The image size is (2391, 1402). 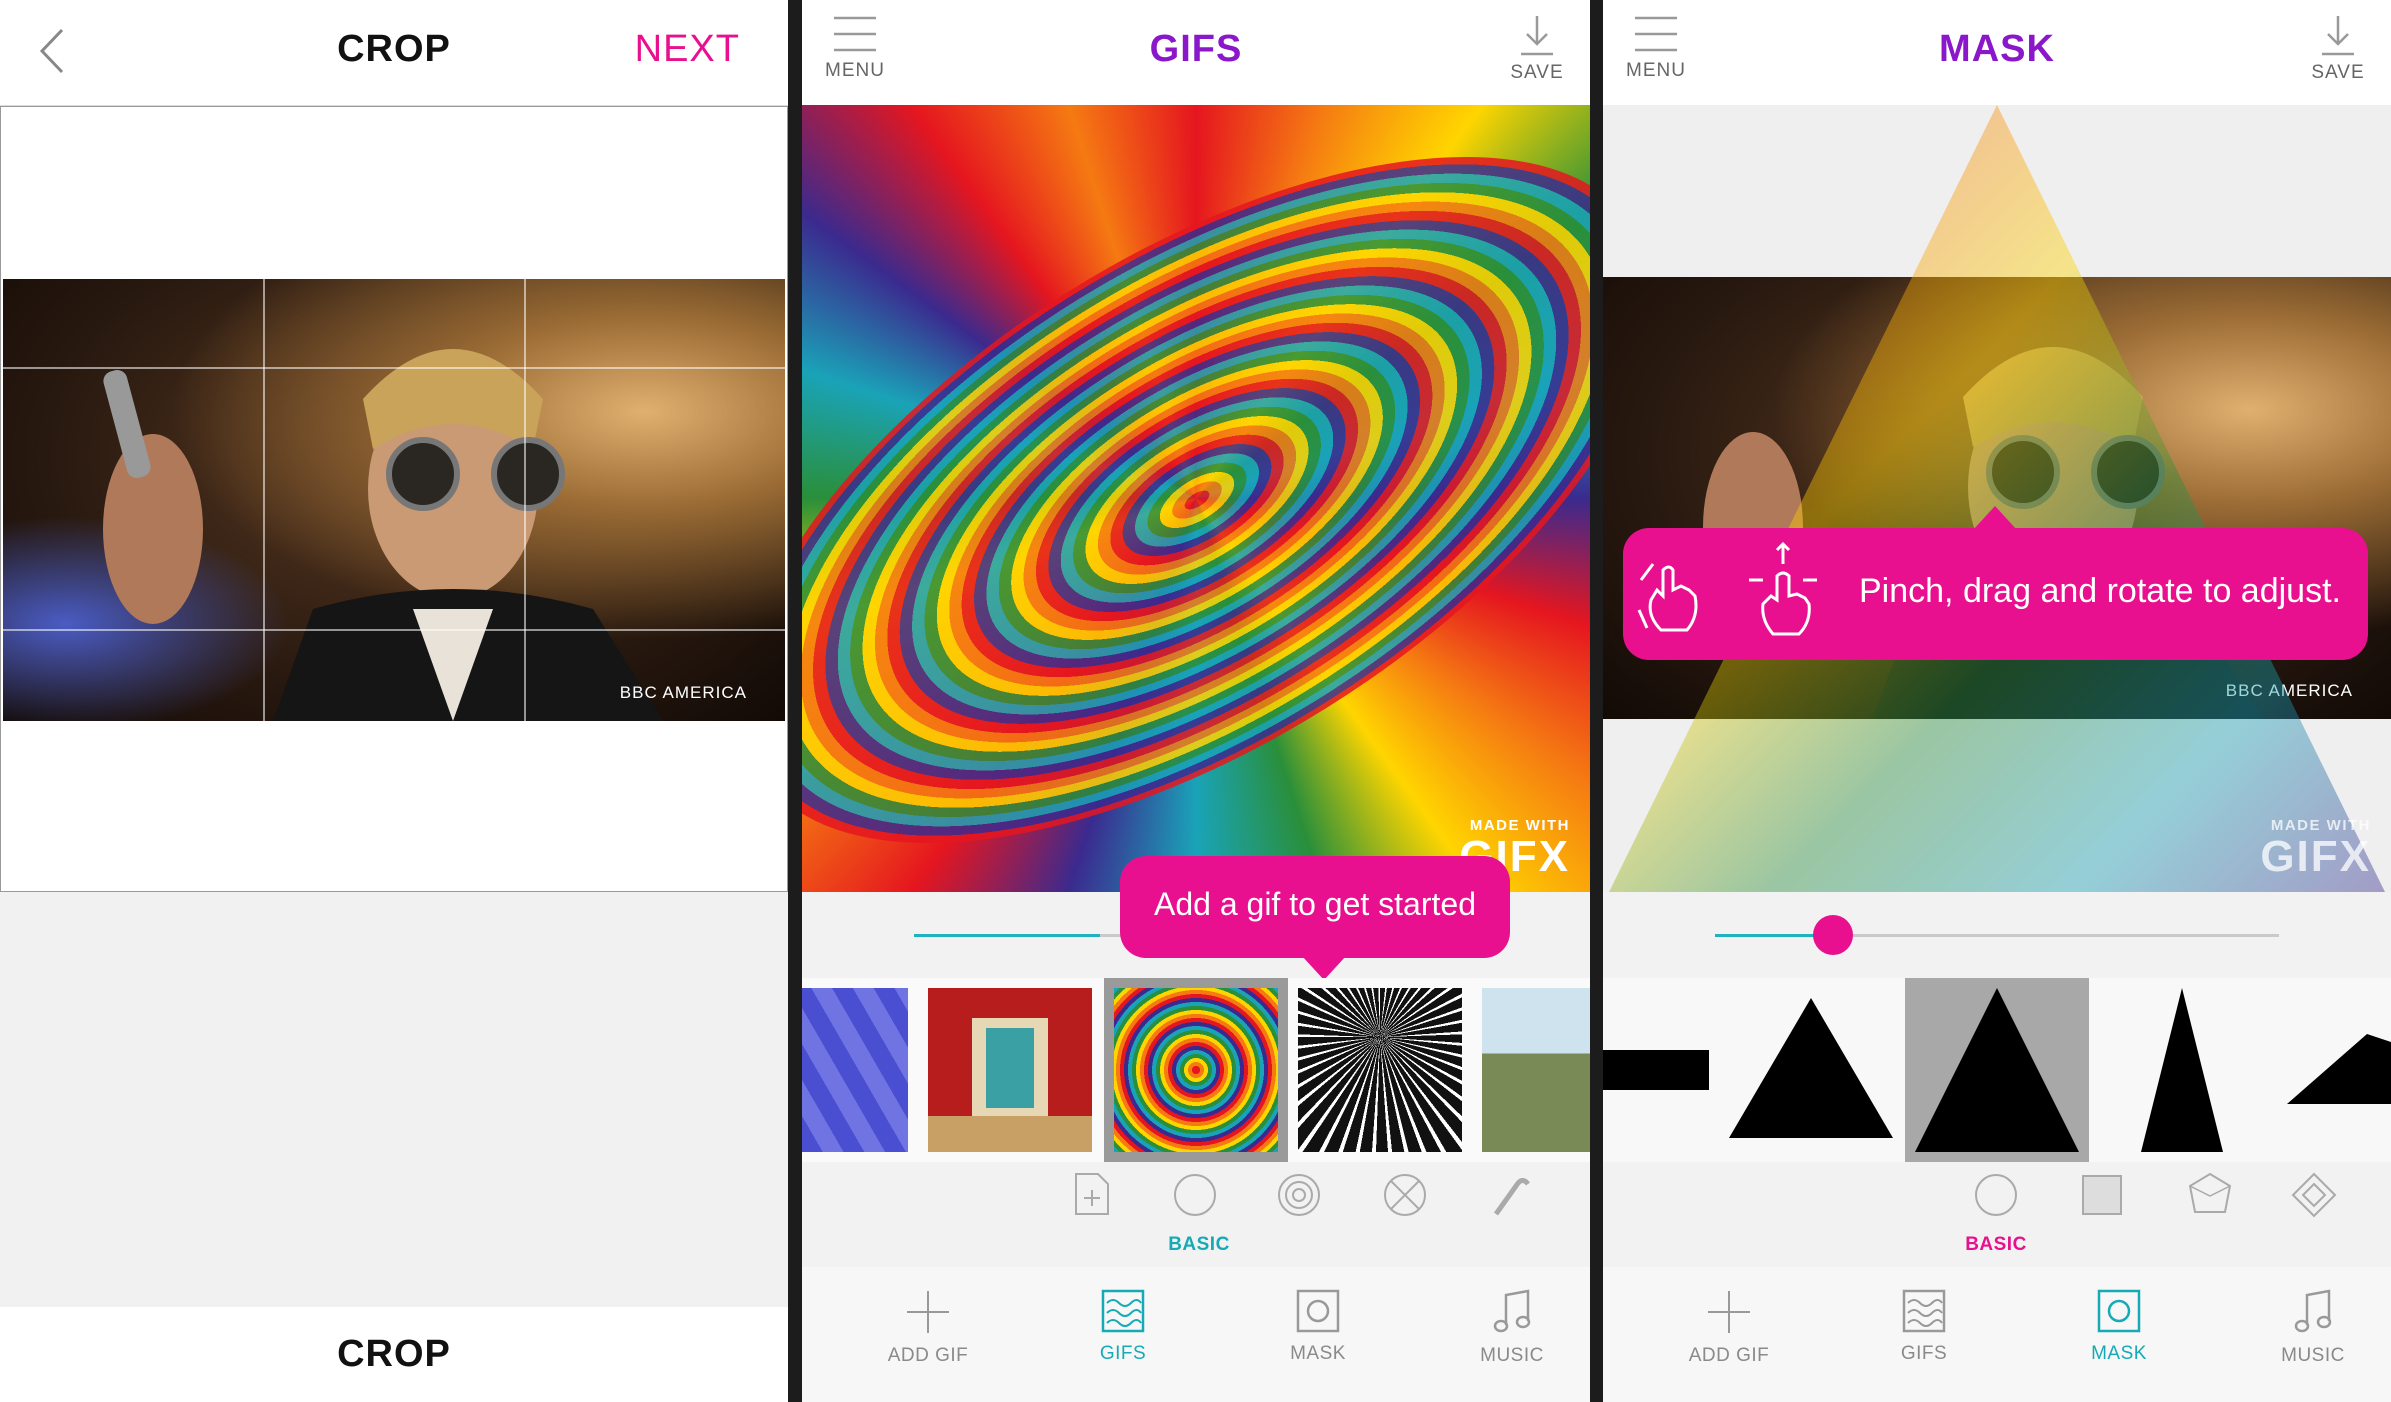 What do you see at coordinates (1299, 1197) in the screenshot?
I see `spiral-icon` at bounding box center [1299, 1197].